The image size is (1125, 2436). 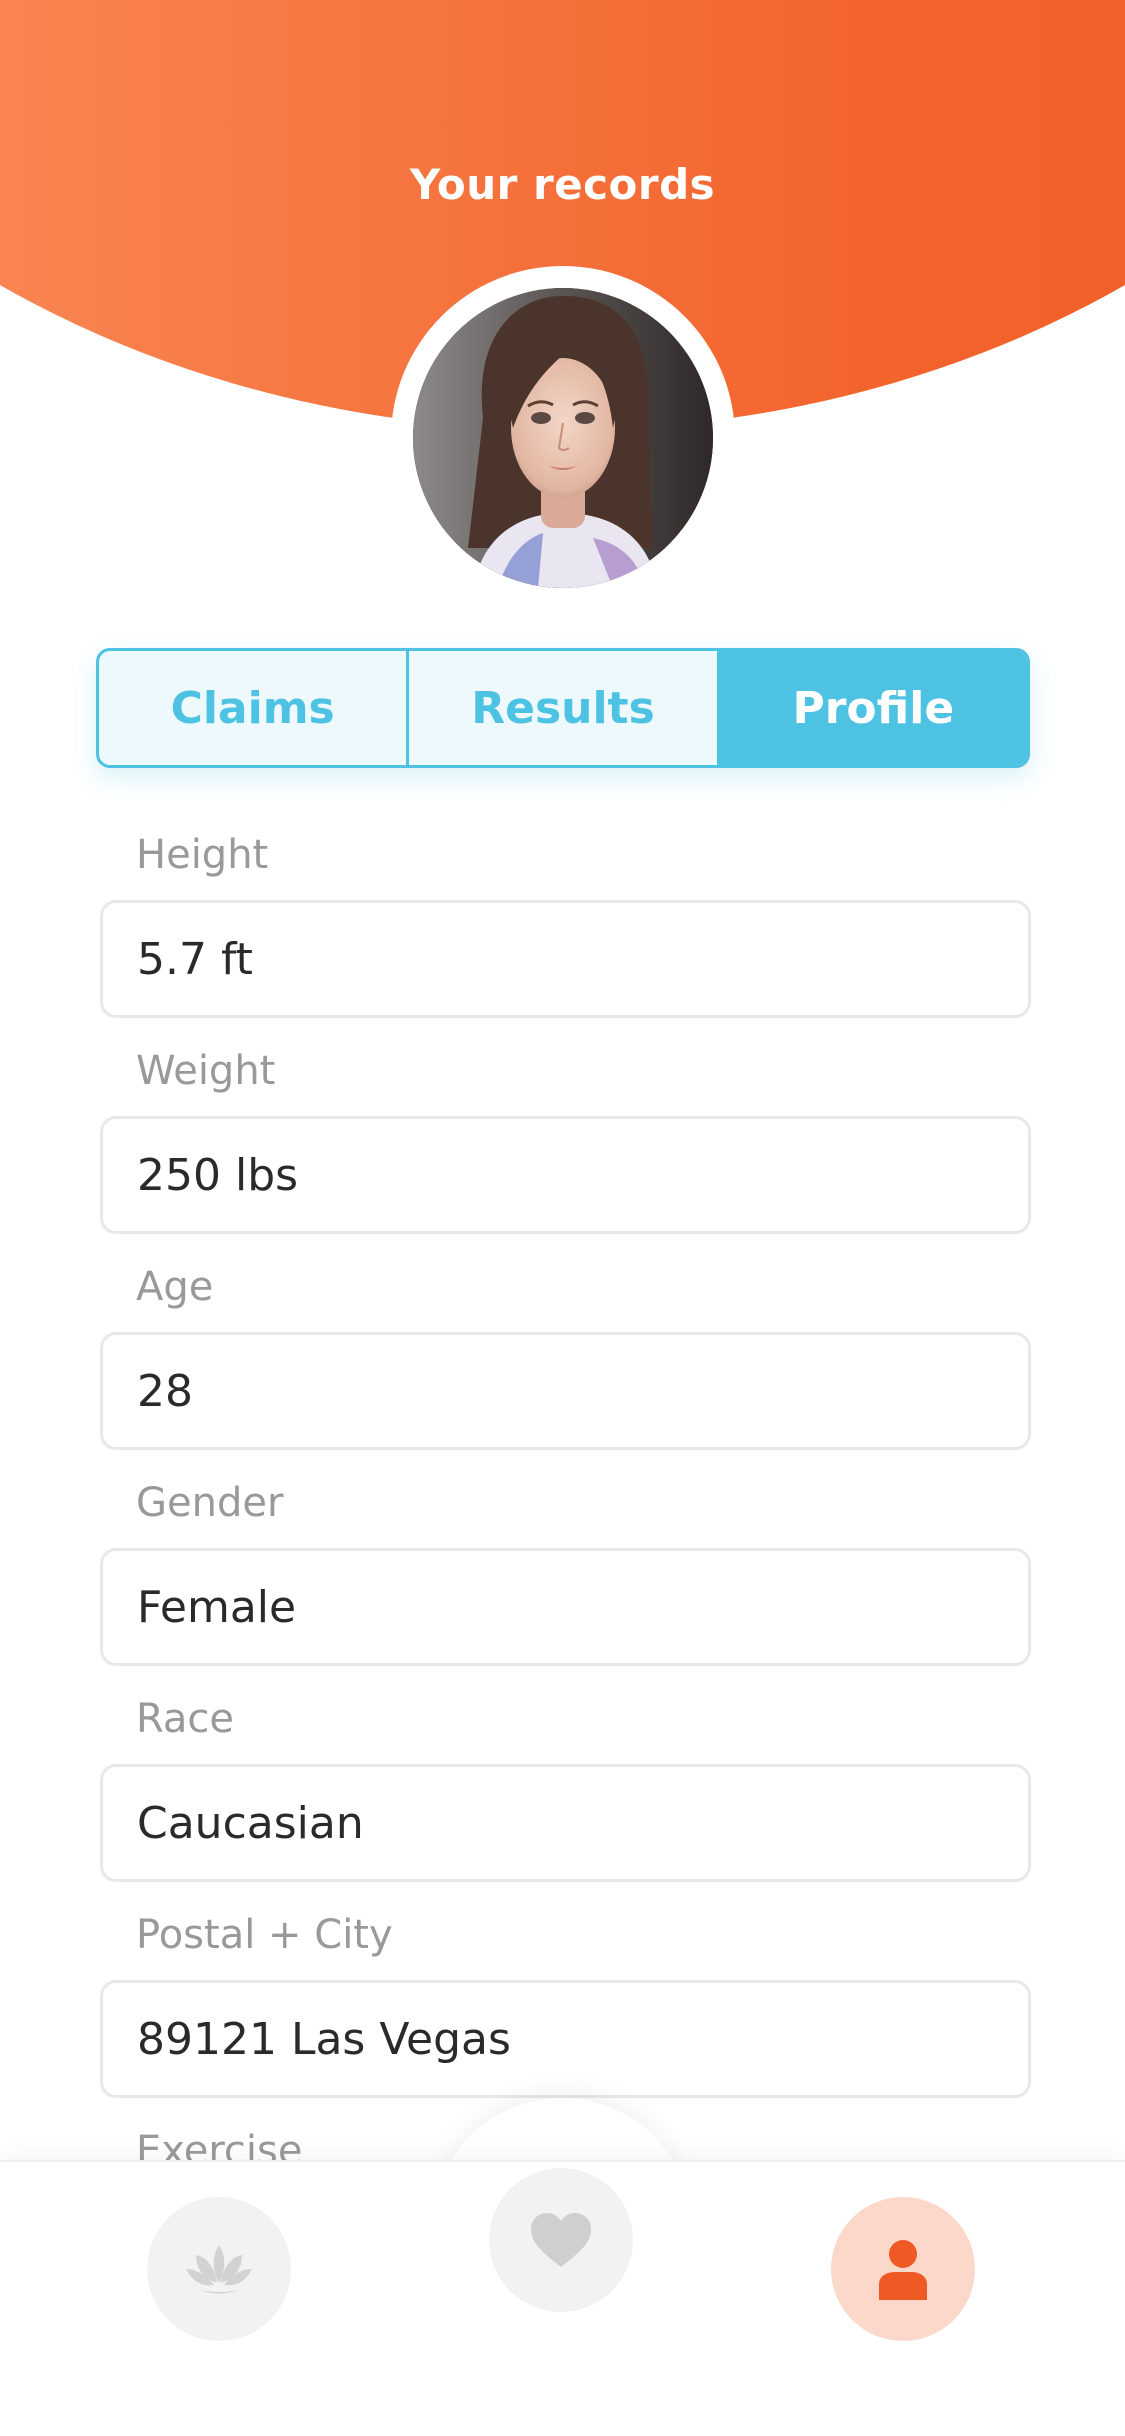 I want to click on lotus-icon, so click(x=219, y=2269).